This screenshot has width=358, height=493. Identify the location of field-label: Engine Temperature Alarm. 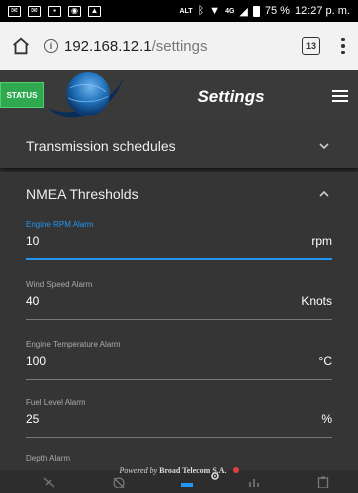
(73, 344).